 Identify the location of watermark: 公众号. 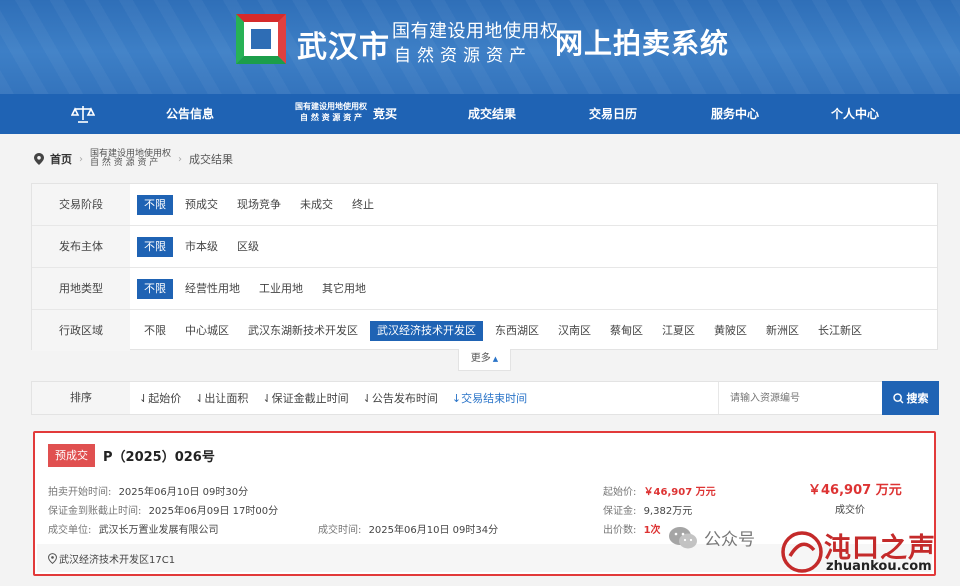
(711, 537).